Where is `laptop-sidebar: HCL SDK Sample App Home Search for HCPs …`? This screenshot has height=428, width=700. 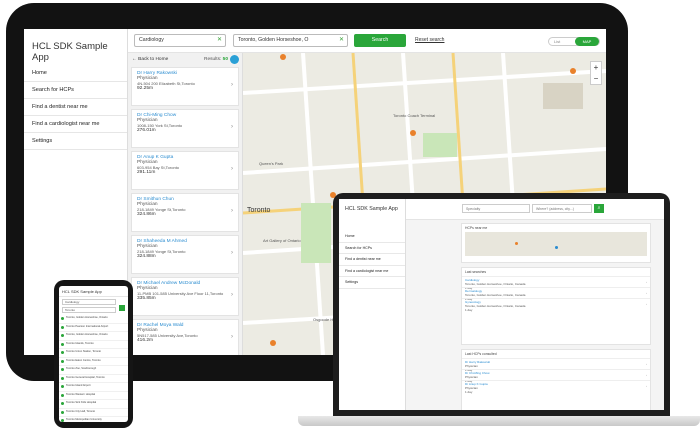 laptop-sidebar: HCL SDK Sample App Home Search for HCPs … is located at coordinates (372, 304).